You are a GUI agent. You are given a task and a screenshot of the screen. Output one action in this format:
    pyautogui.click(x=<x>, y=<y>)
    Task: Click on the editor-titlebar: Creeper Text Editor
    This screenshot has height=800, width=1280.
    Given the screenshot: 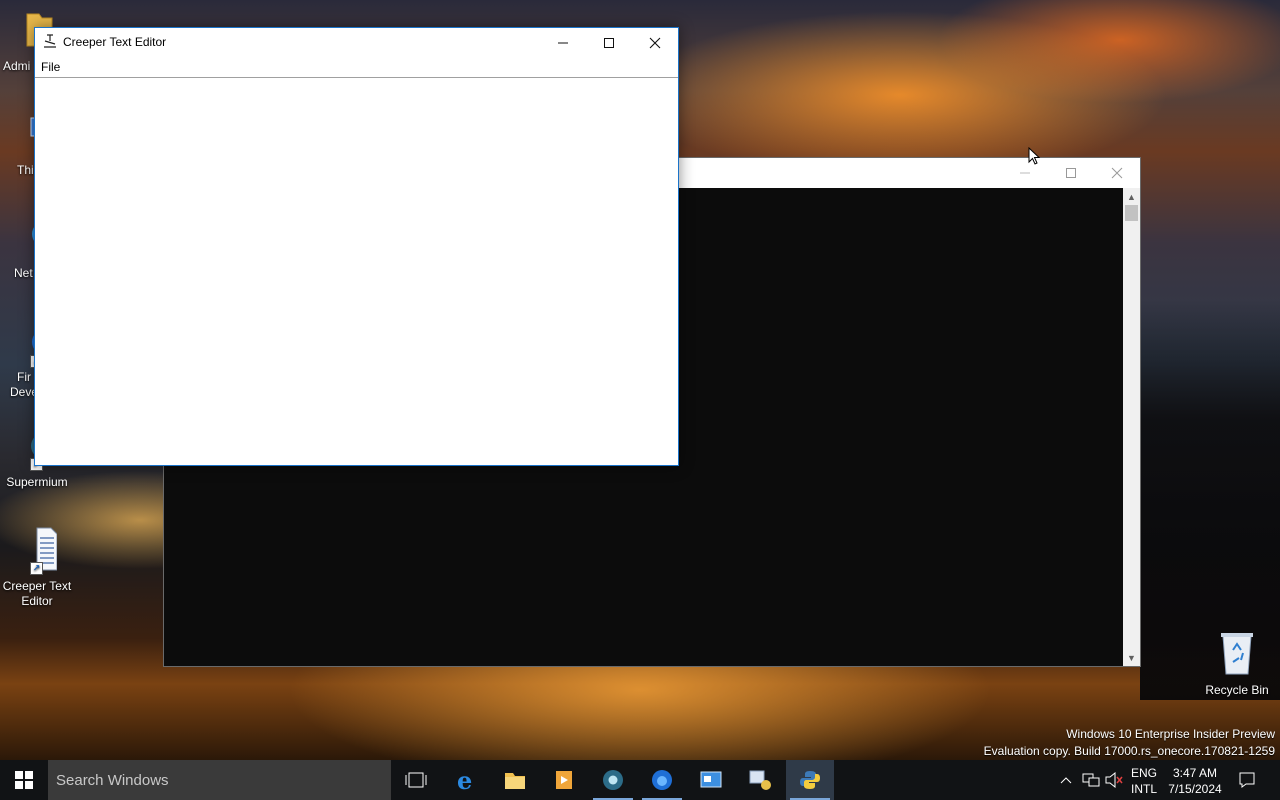 What is the action you would take?
    pyautogui.click(x=356, y=42)
    